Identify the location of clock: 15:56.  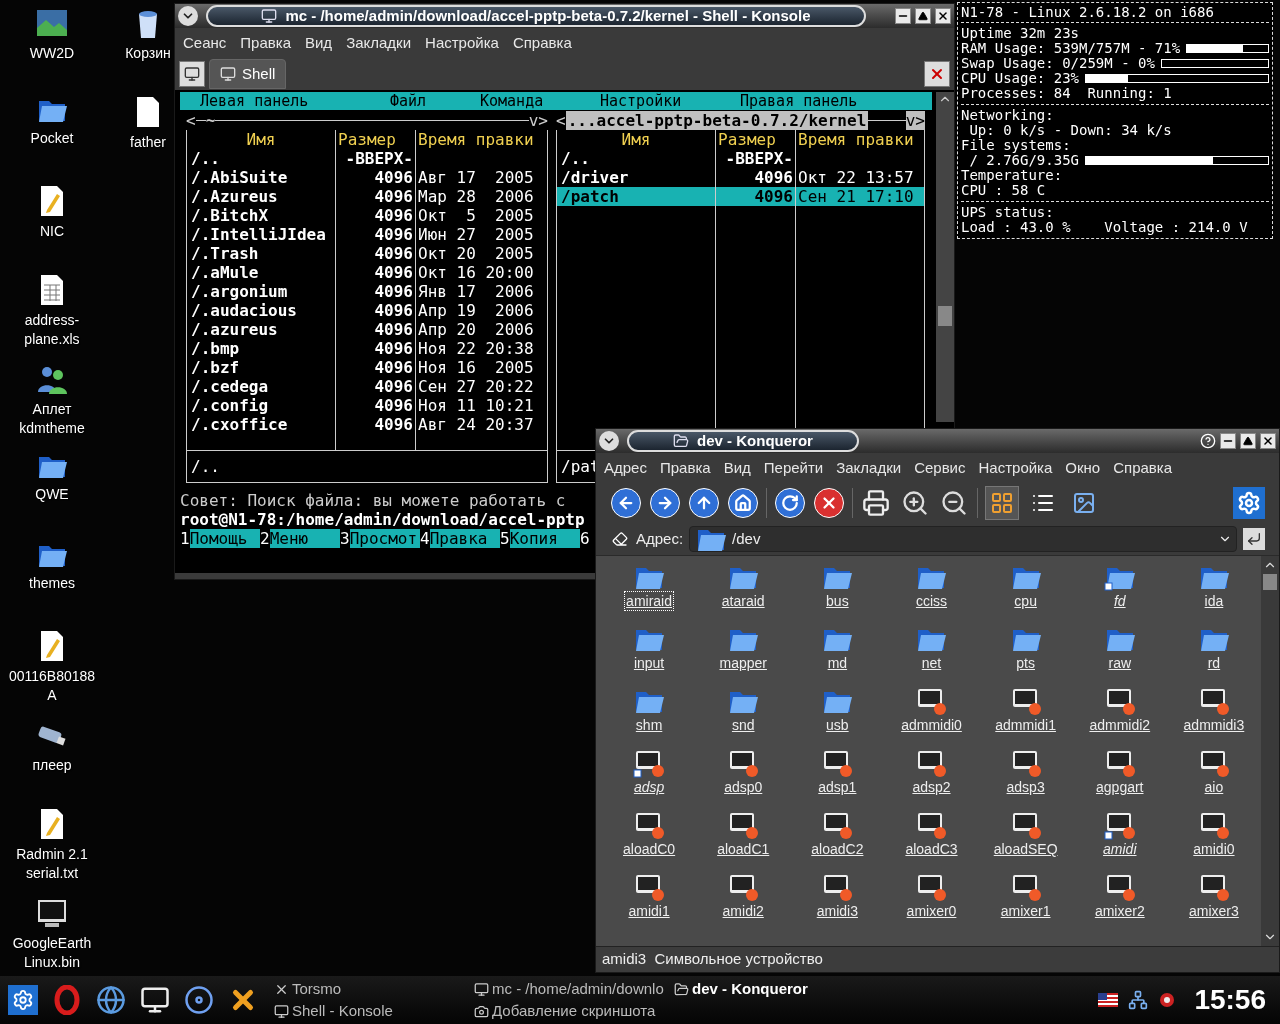
(1230, 1000).